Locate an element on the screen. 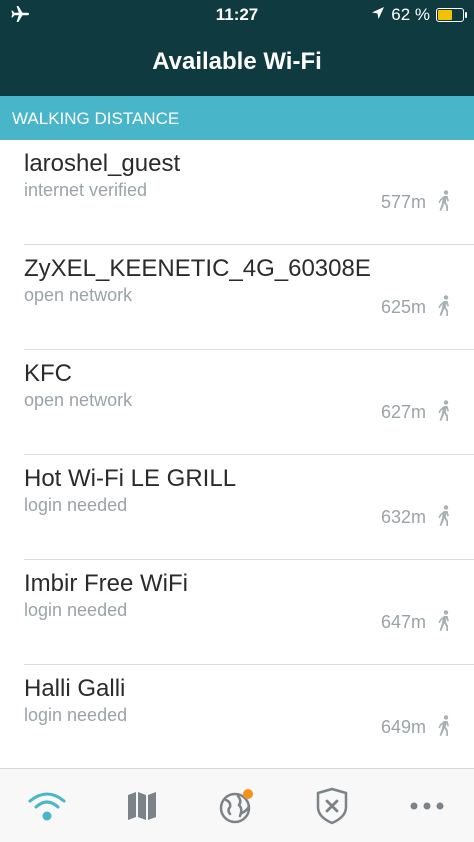 The width and height of the screenshot is (474, 842). tab-globe is located at coordinates (237, 805).